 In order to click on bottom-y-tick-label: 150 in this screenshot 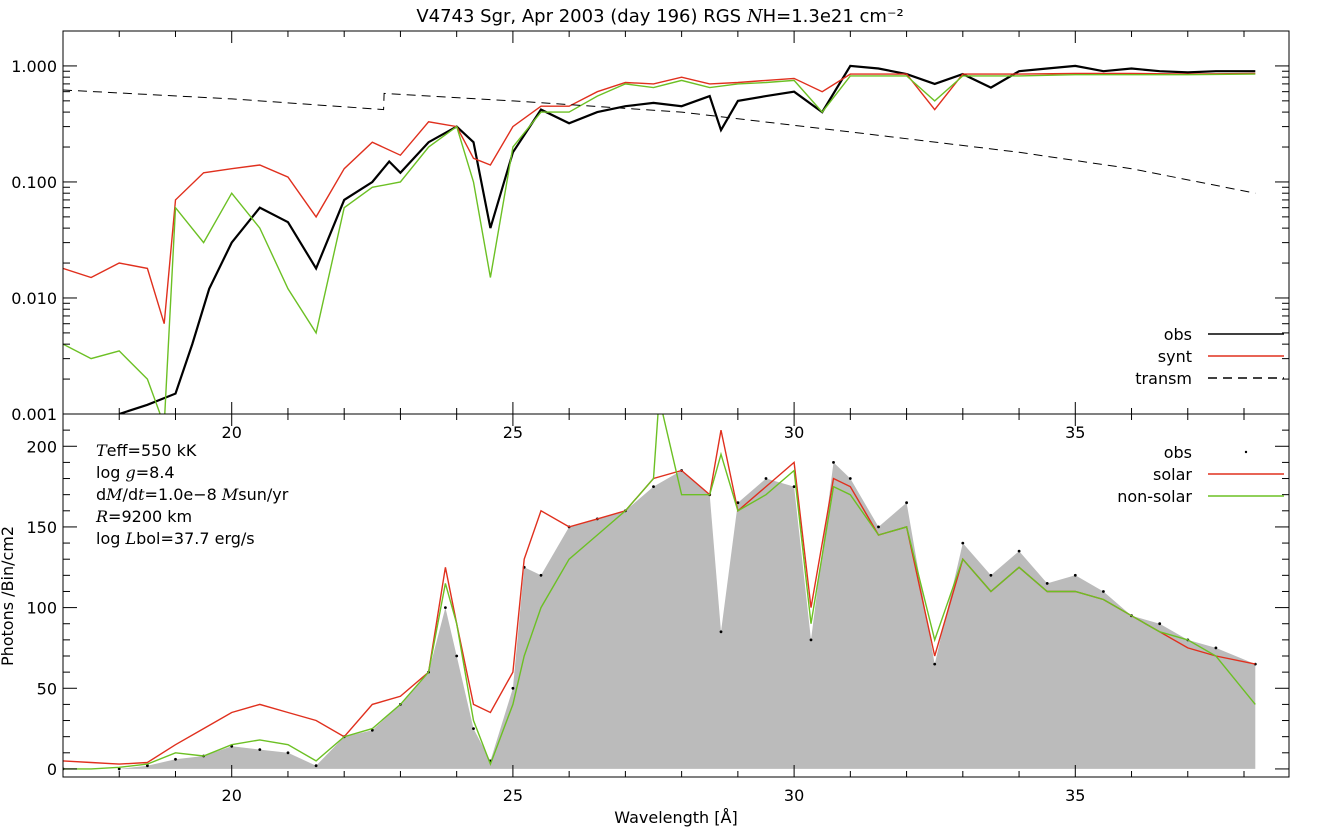, I will do `click(41, 527)`.